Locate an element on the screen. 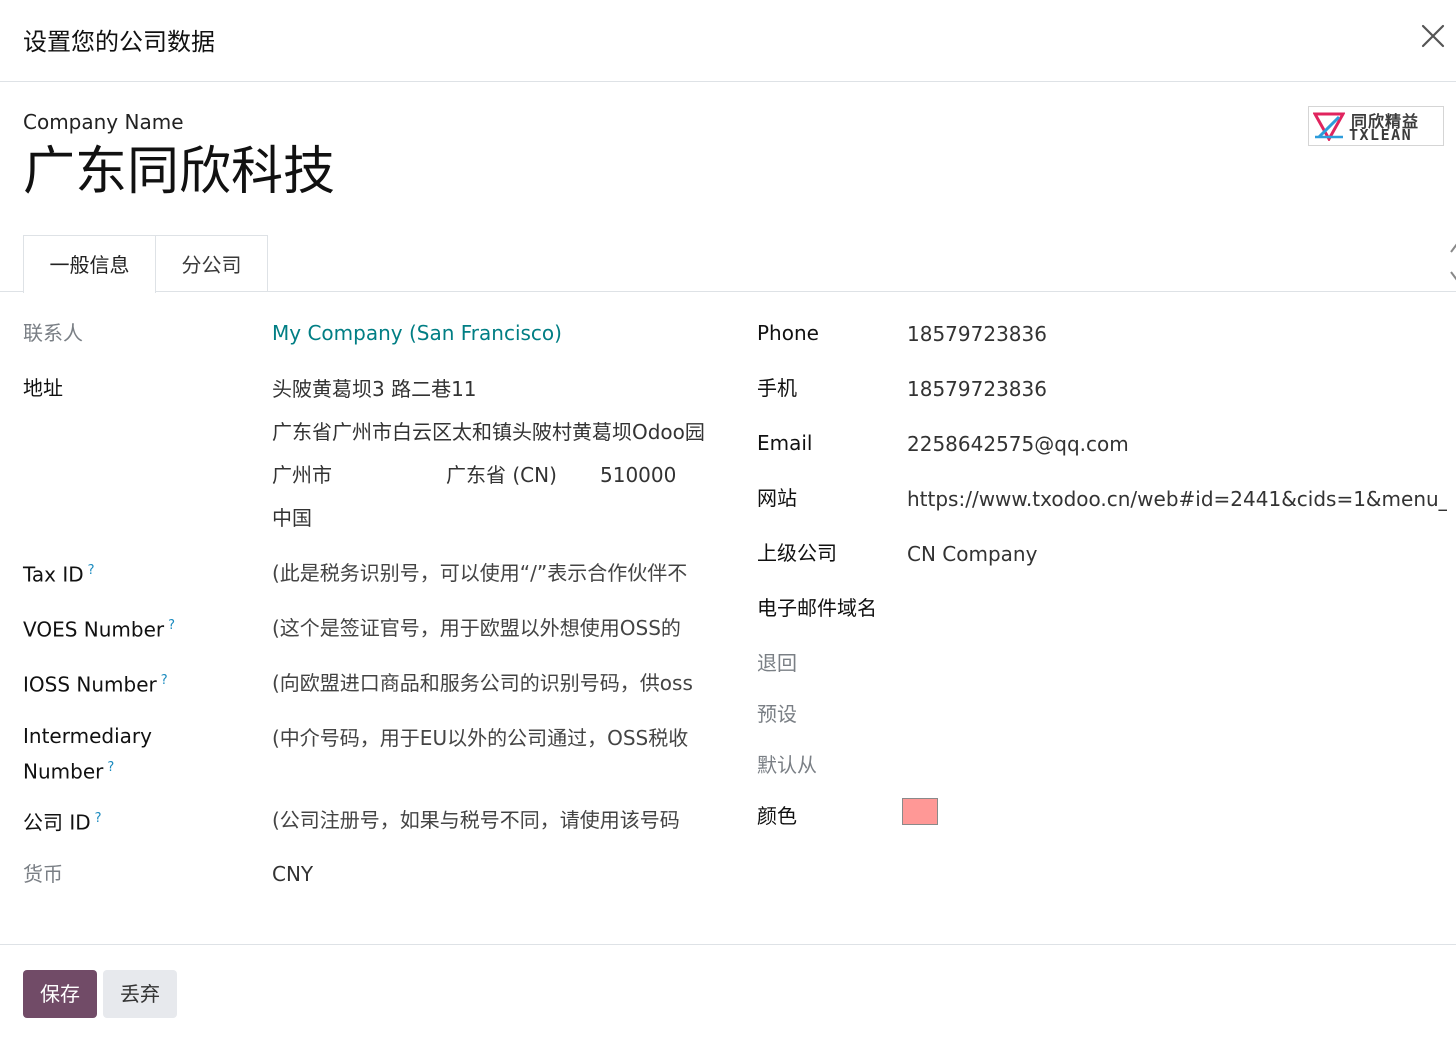 The image size is (1456, 1041). email-domain-label: 电子邮件域名 is located at coordinates (817, 608).